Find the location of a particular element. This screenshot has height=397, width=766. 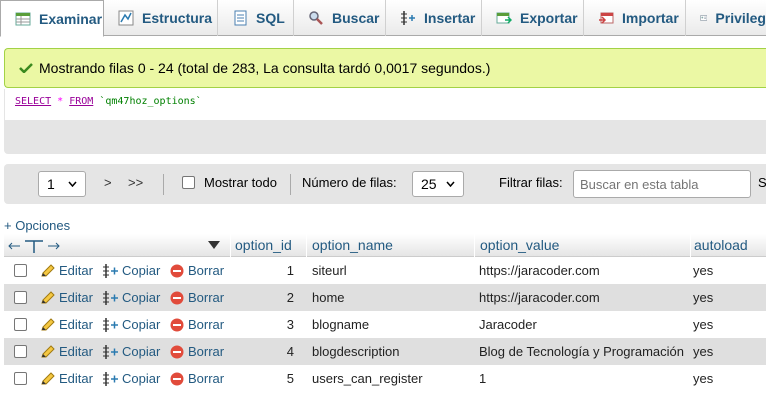

search-icon is located at coordinates (316, 18).